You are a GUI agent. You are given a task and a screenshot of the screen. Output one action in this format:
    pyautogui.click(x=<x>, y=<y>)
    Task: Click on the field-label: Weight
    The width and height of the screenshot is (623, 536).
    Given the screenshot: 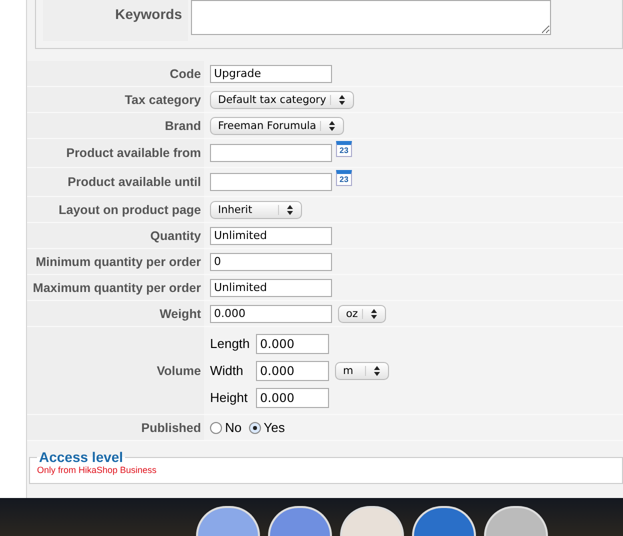 What is the action you would take?
    pyautogui.click(x=115, y=314)
    